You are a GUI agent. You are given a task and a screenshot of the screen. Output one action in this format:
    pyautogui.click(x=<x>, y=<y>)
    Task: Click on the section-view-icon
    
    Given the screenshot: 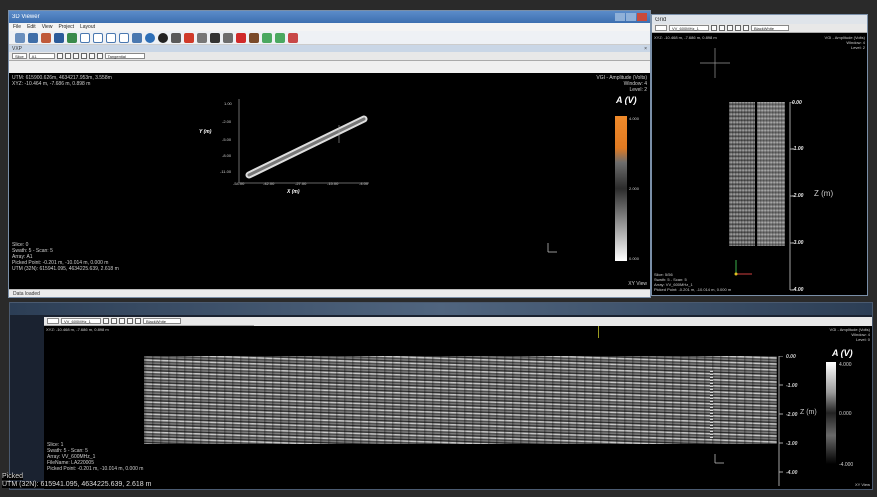 What is the action you would take?
    pyautogui.click(x=111, y=37)
    